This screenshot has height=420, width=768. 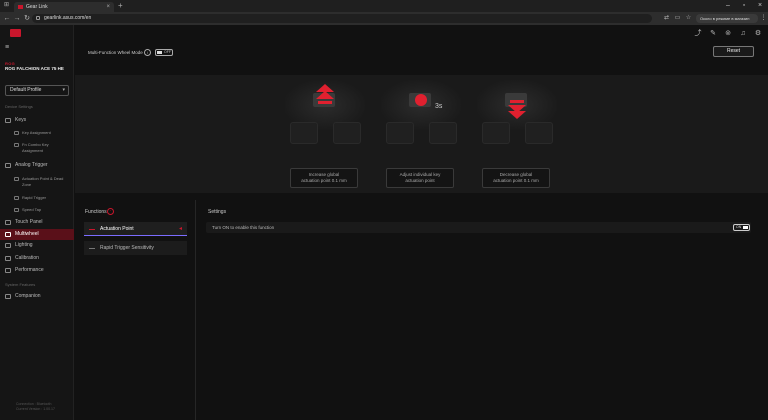 What do you see at coordinates (110, 211) in the screenshot?
I see `functions-info-icon: ·` at bounding box center [110, 211].